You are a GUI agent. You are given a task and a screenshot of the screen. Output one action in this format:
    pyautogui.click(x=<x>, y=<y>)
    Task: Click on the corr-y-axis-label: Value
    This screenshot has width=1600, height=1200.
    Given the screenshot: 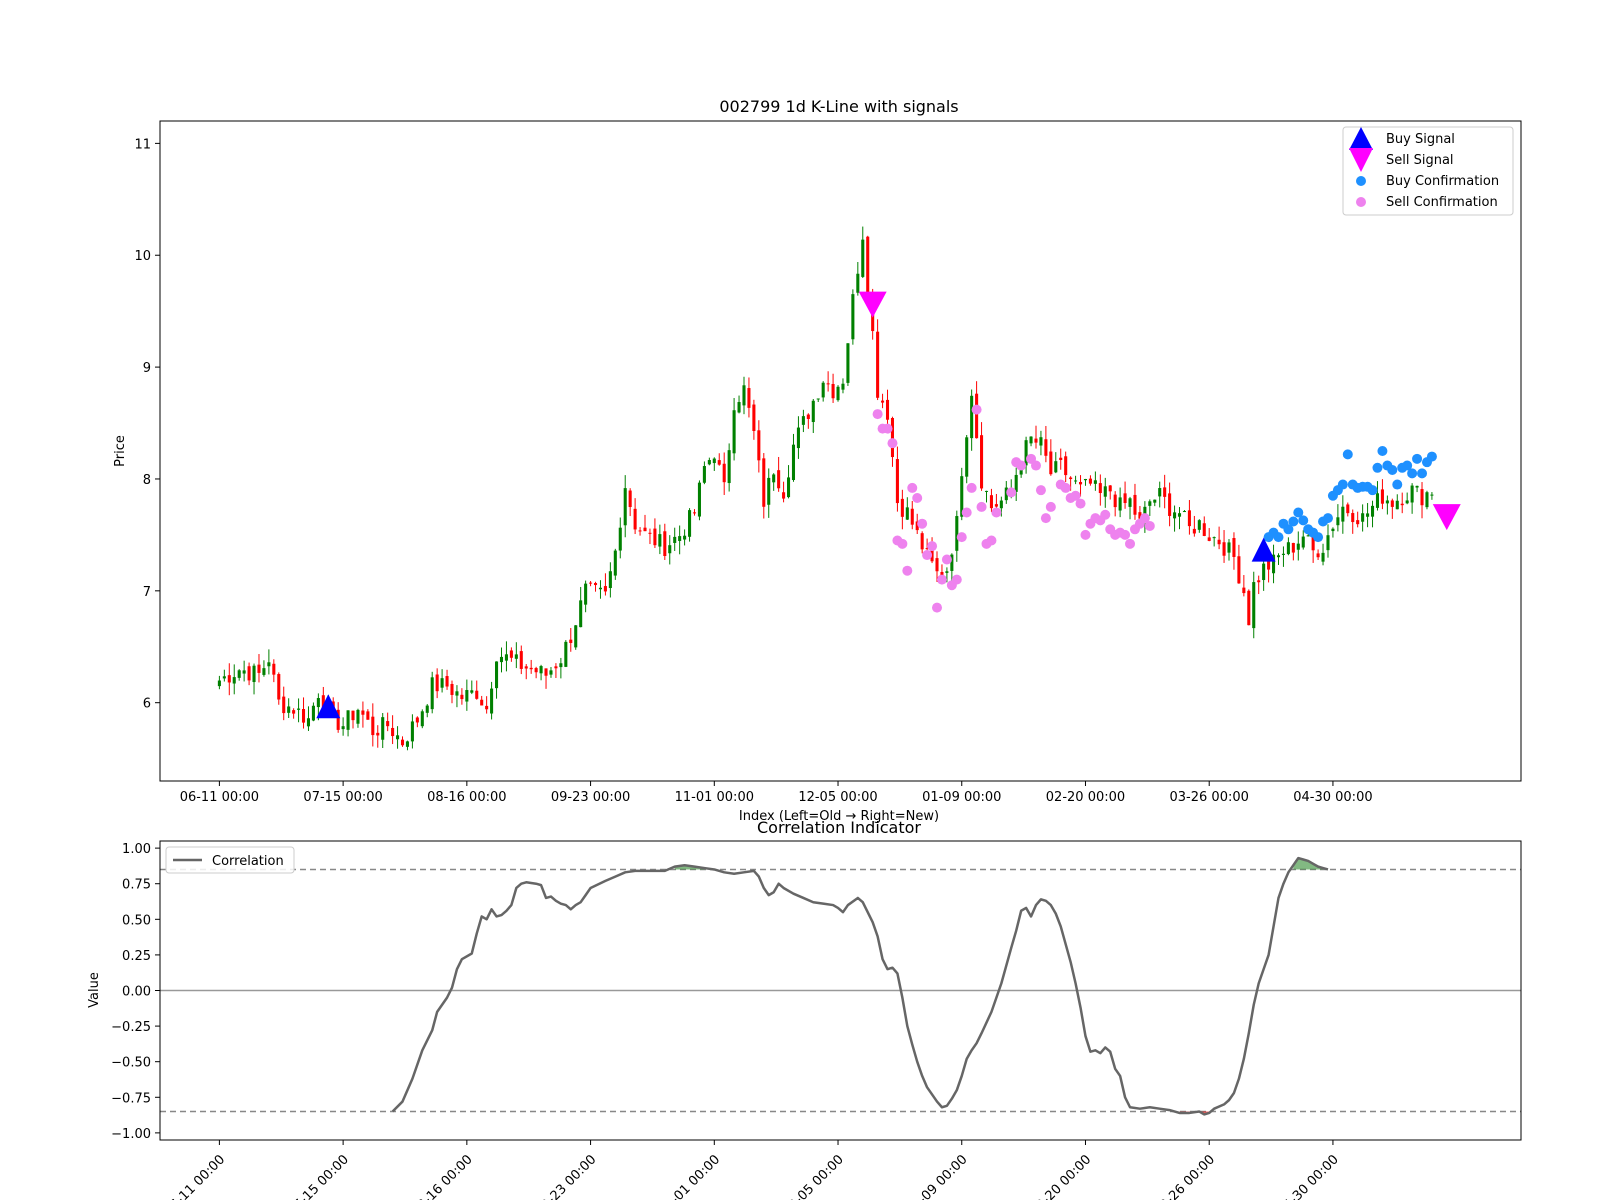 What is the action you would take?
    pyautogui.click(x=94, y=990)
    